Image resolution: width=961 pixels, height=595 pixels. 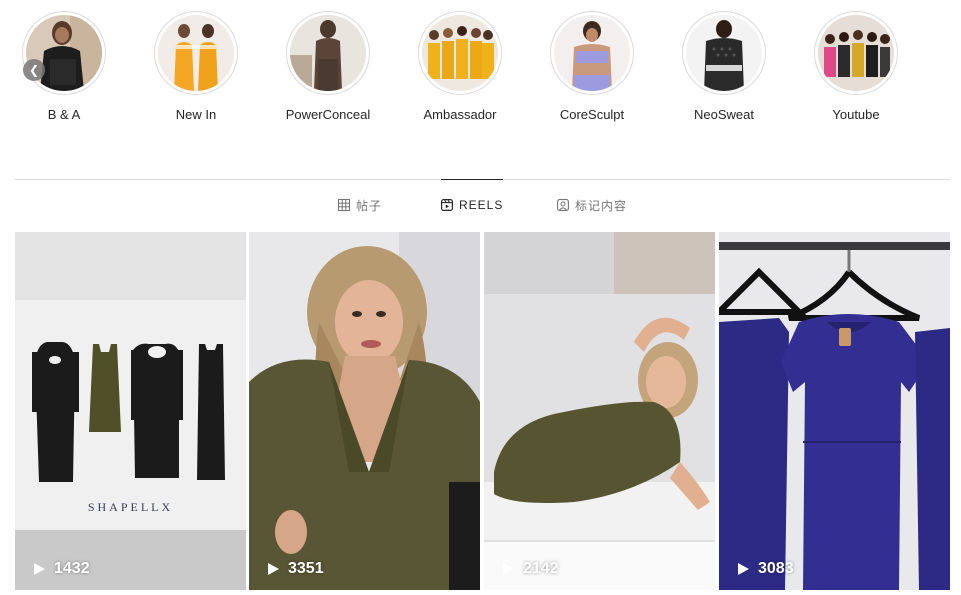 I want to click on tab-tagged-label: 标记内容, so click(x=601, y=205).